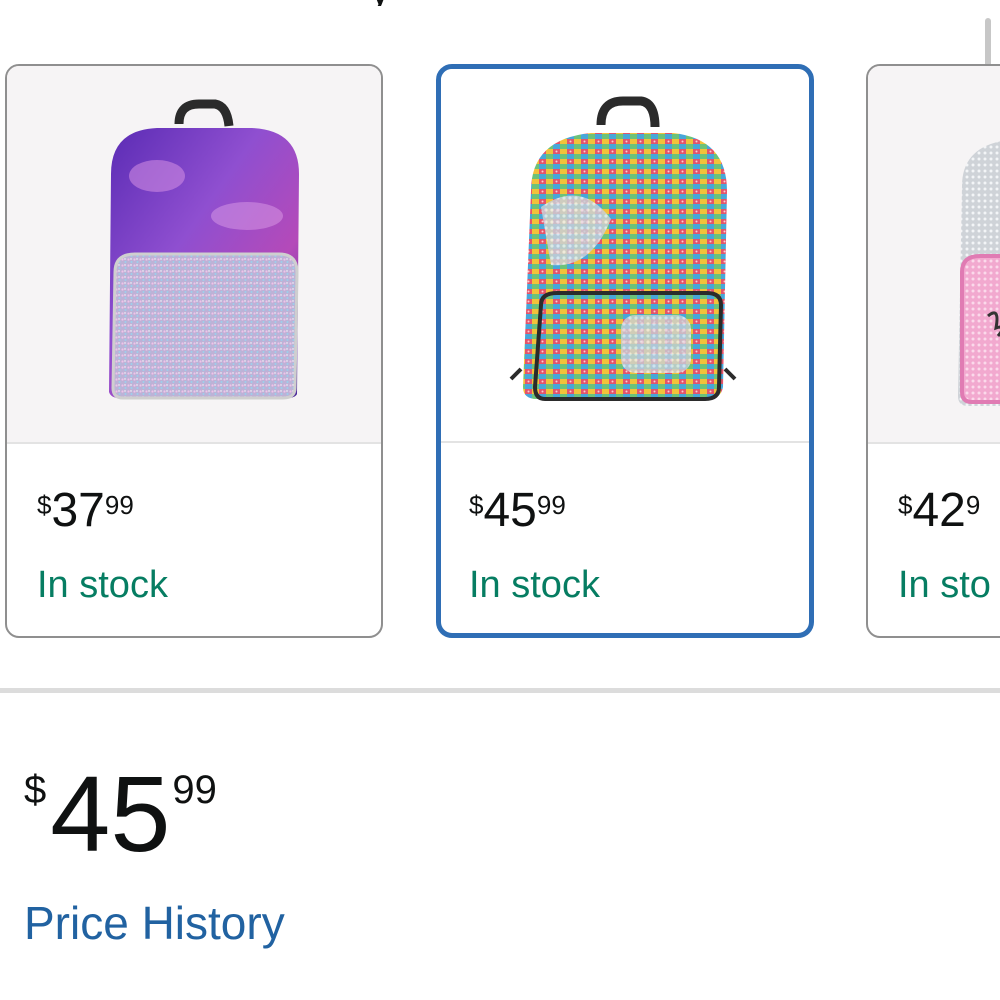 The height and width of the screenshot is (1000, 1000). What do you see at coordinates (973, 505) in the screenshot?
I see `price-cents: 9` at bounding box center [973, 505].